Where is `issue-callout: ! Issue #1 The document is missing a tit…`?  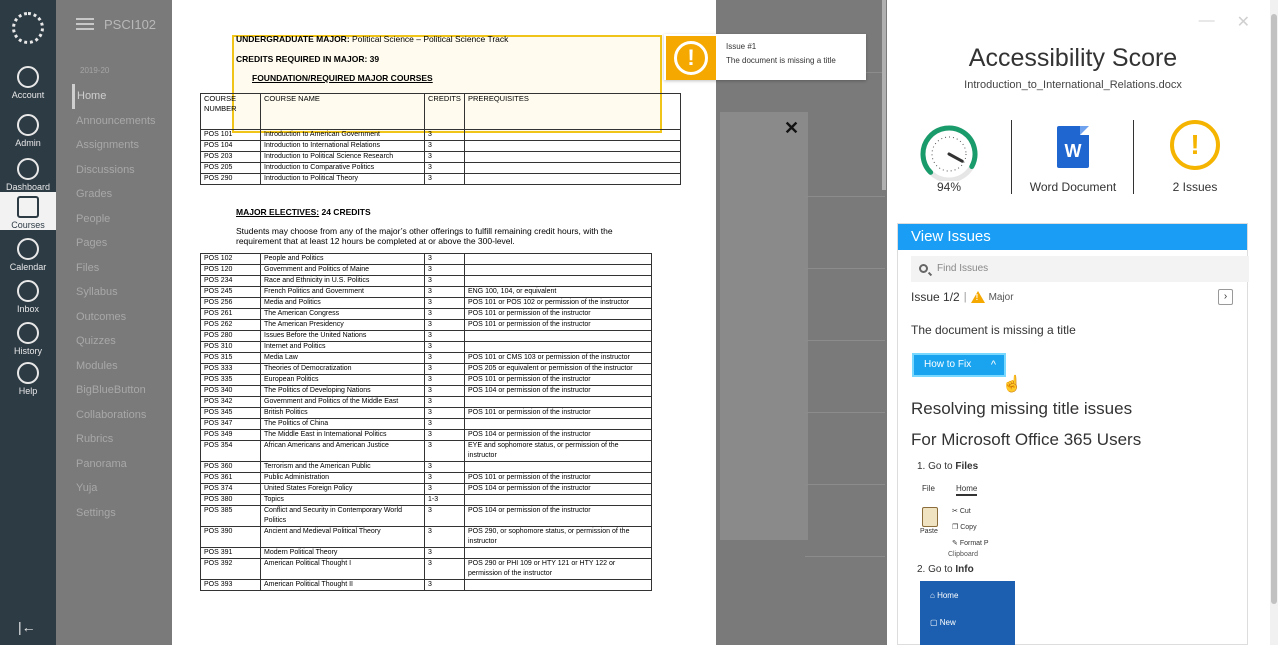
issue-callout: ! Issue #1 The document is missing a tit… is located at coordinates (765, 57).